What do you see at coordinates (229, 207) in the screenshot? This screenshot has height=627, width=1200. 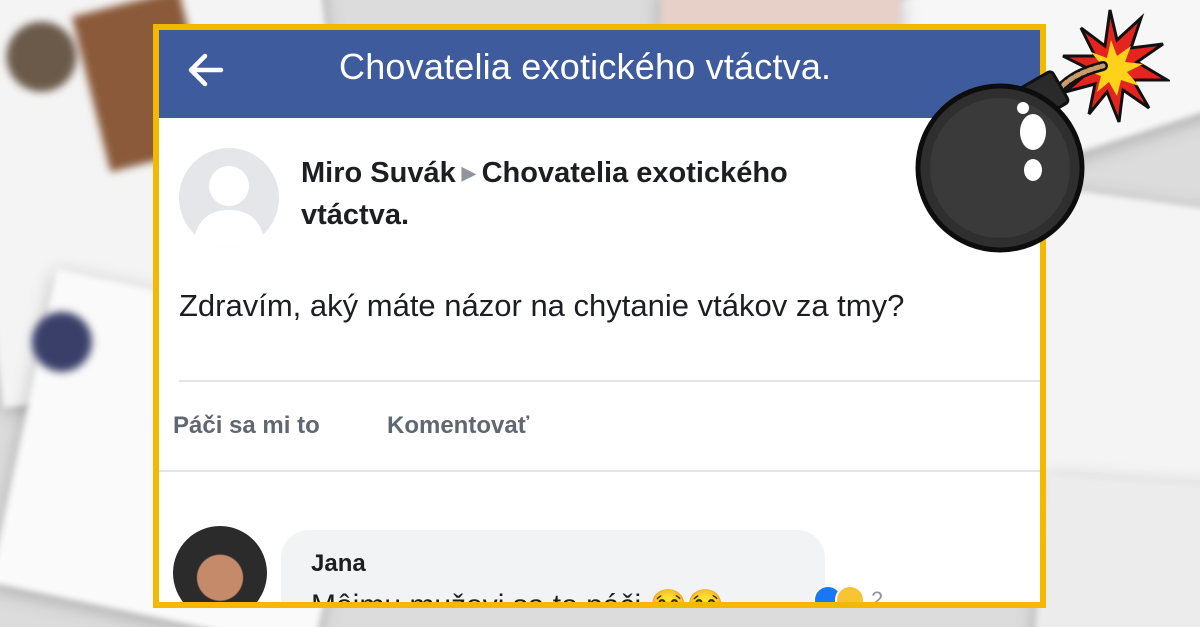 I see `default-profile-icon` at bounding box center [229, 207].